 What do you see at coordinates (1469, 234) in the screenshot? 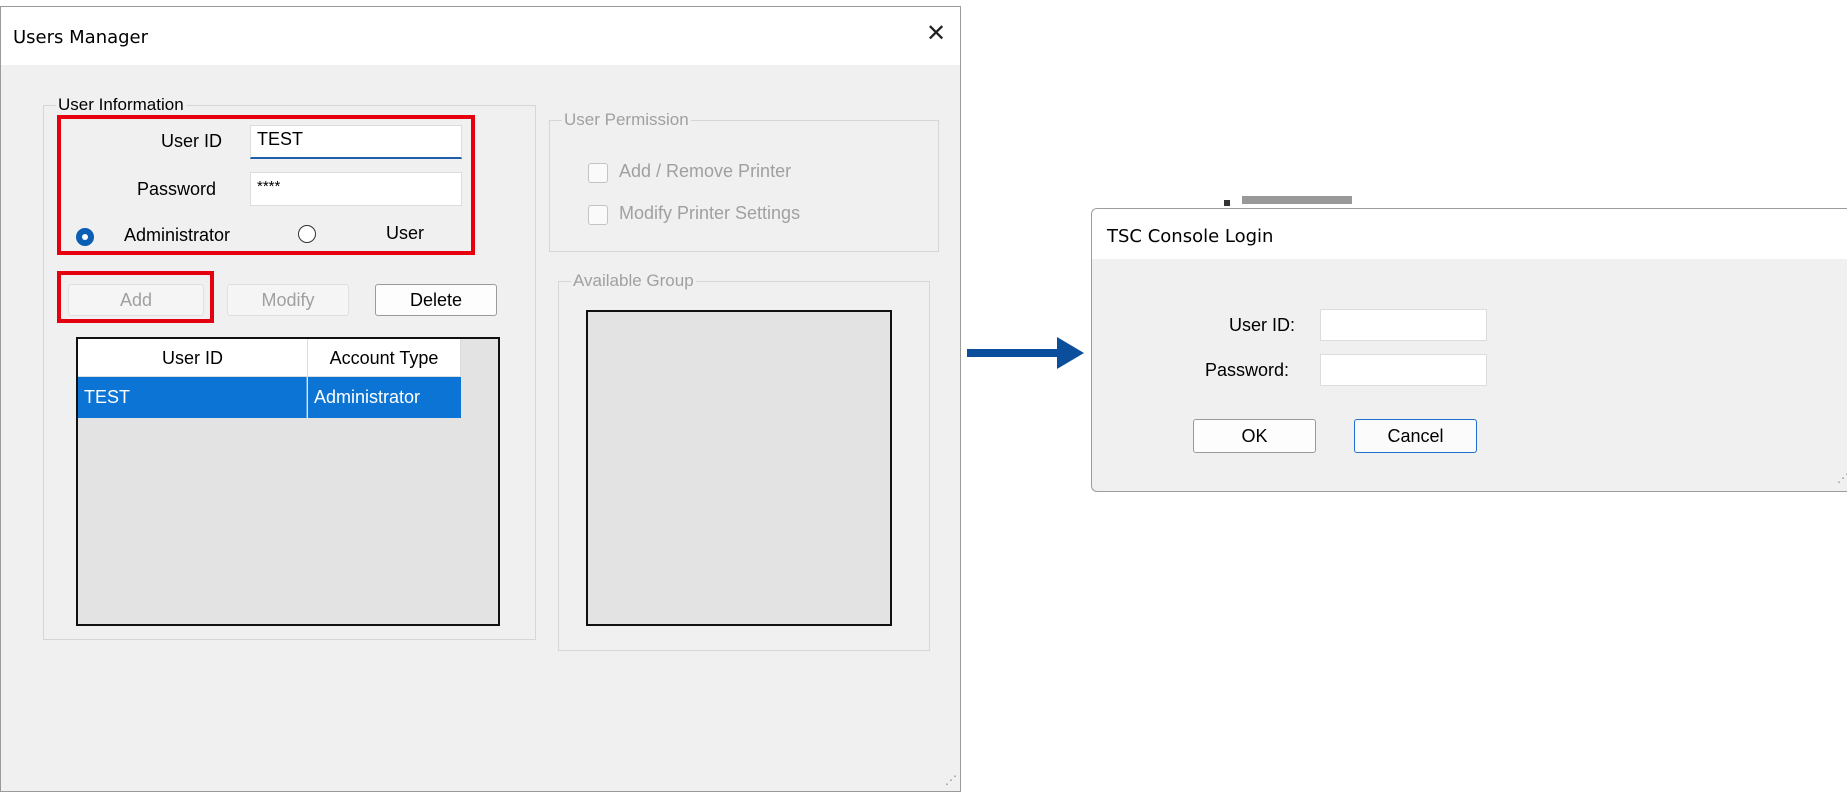
I see `login-title-bar: TSC Console Login` at bounding box center [1469, 234].